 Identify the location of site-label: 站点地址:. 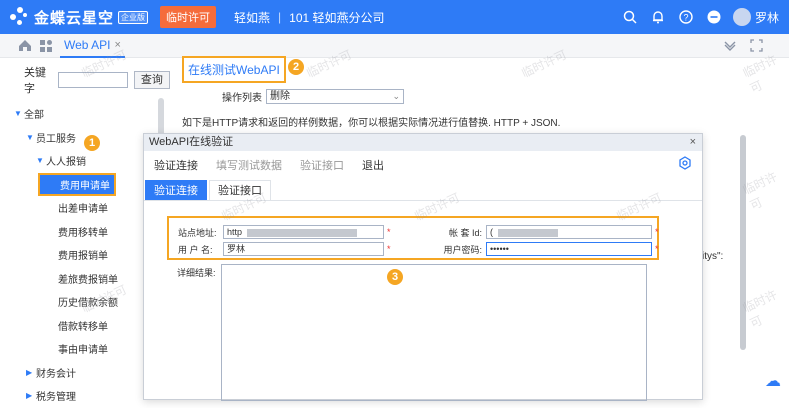
(197, 232).